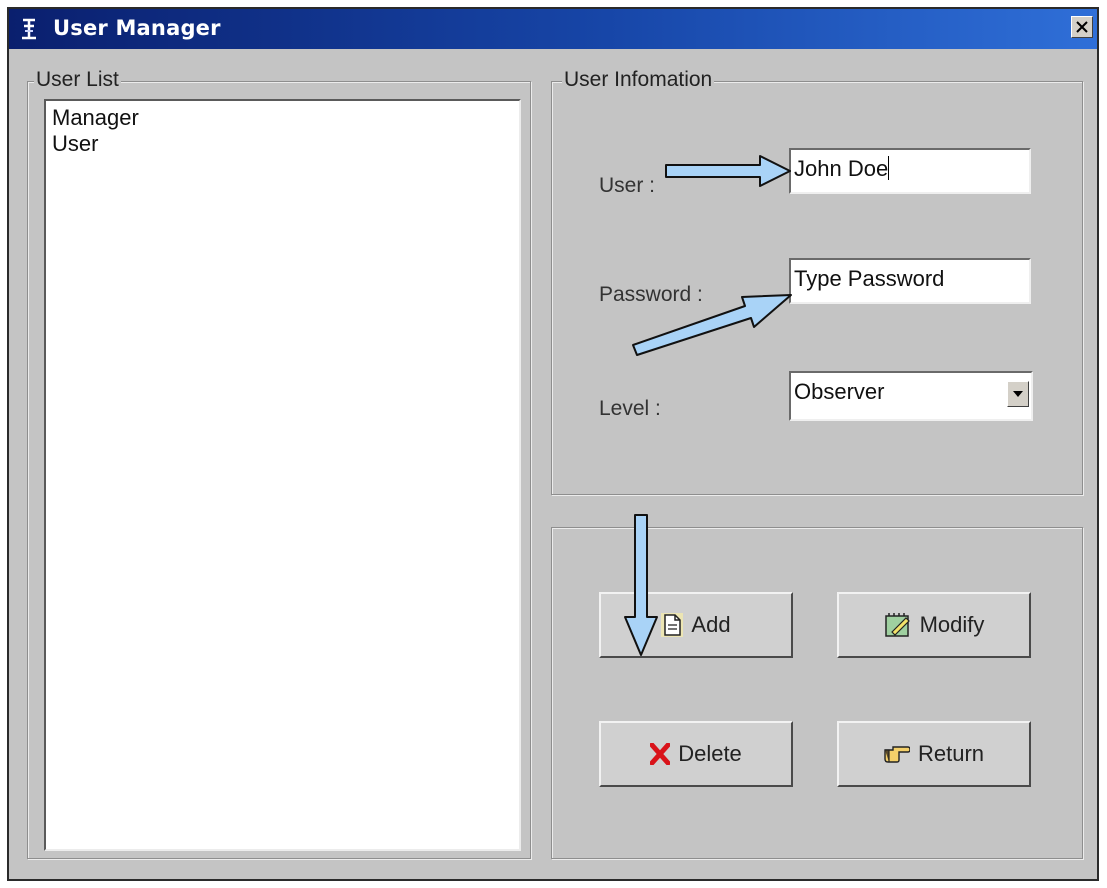  I want to click on level-select: Observer, so click(911, 396).